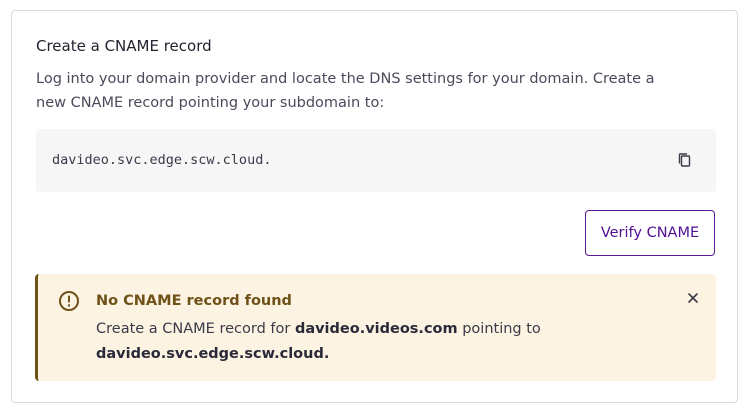 This screenshot has height=418, width=752. What do you see at coordinates (499, 329) in the screenshot?
I see `alert-body-middle: pointing to` at bounding box center [499, 329].